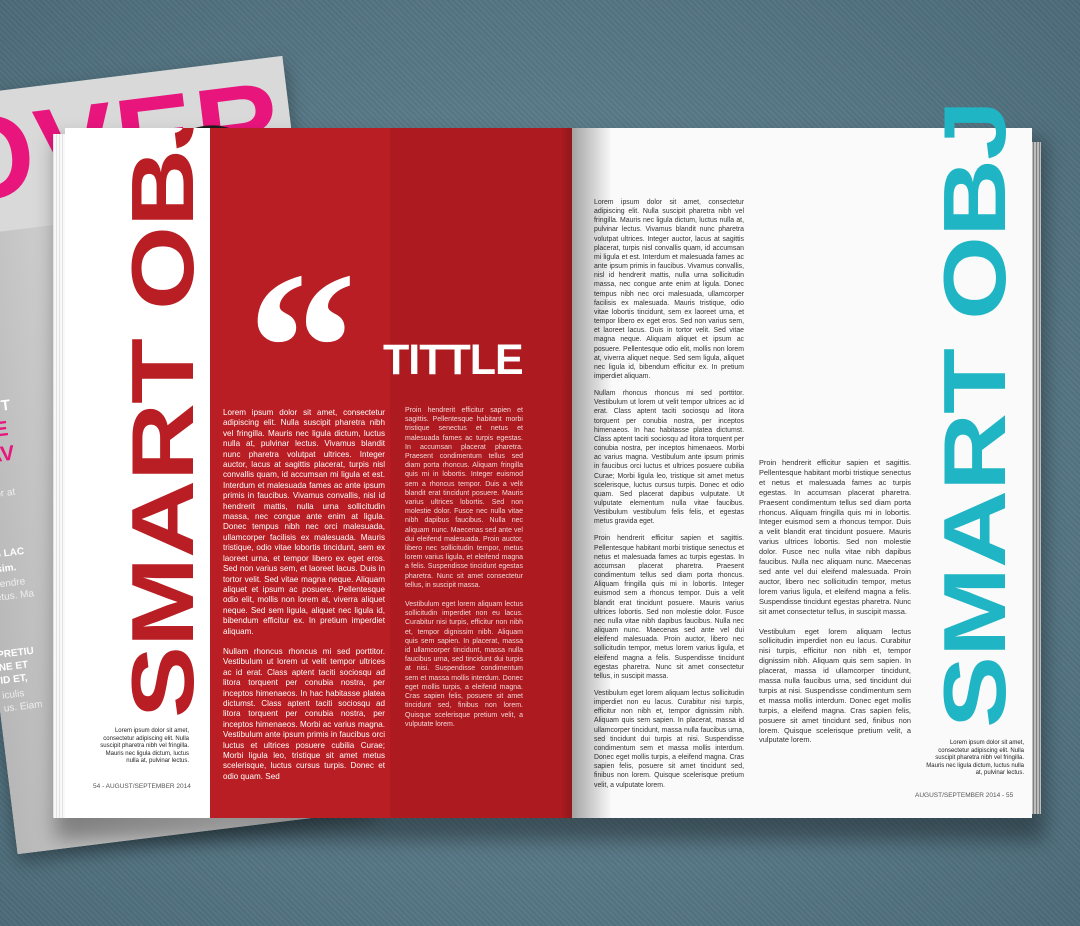 Image resolution: width=1080 pixels, height=926 pixels. I want to click on cover-line: NE ET, so click(14, 666).